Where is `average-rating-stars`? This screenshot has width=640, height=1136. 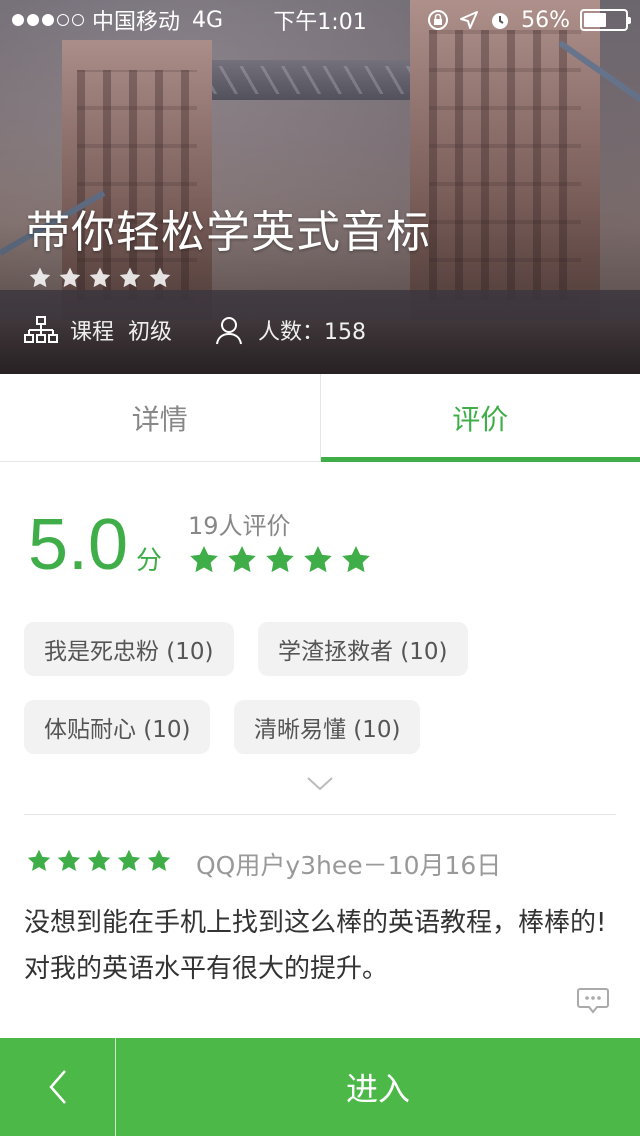 average-rating-stars is located at coordinates (280, 560).